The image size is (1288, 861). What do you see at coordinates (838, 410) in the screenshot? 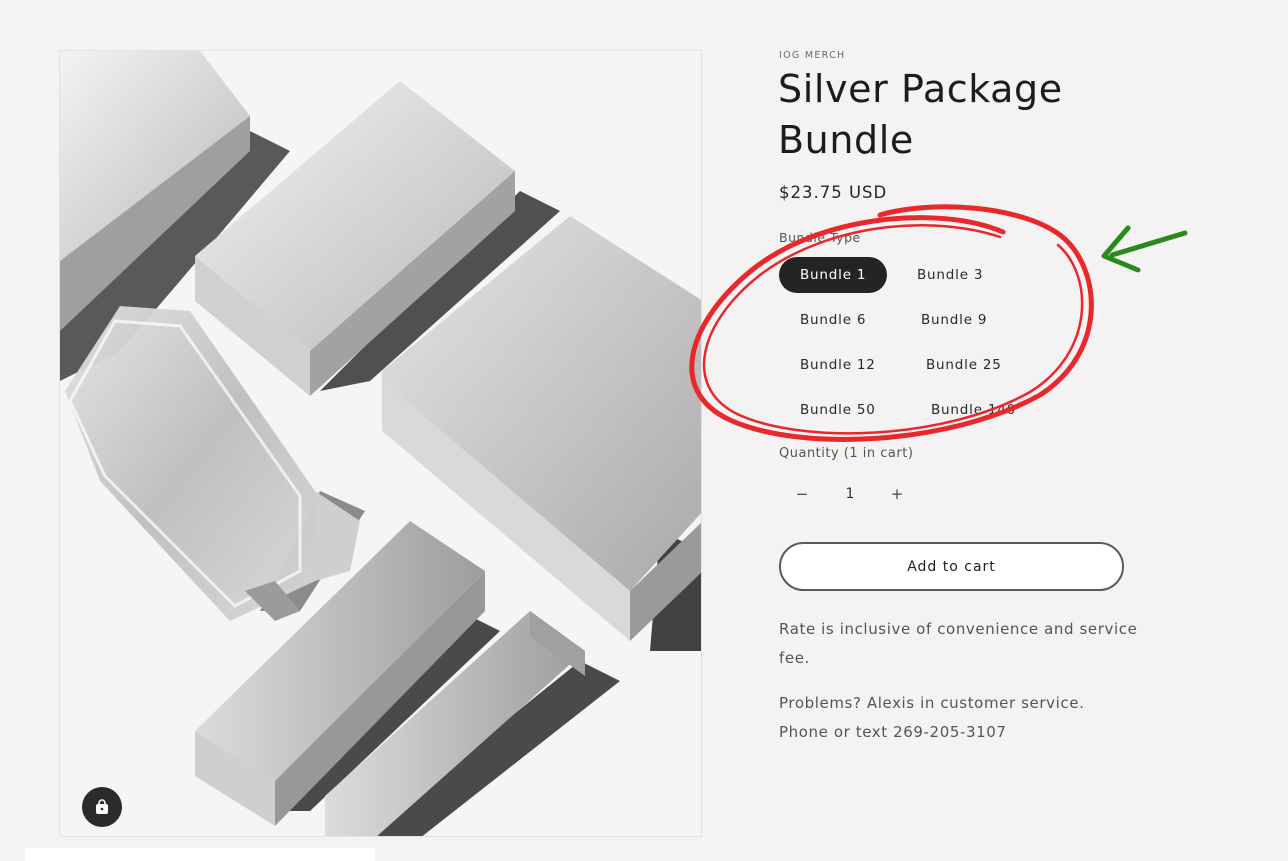
I see `variant-option-bundle-50: Bundle 50` at bounding box center [838, 410].